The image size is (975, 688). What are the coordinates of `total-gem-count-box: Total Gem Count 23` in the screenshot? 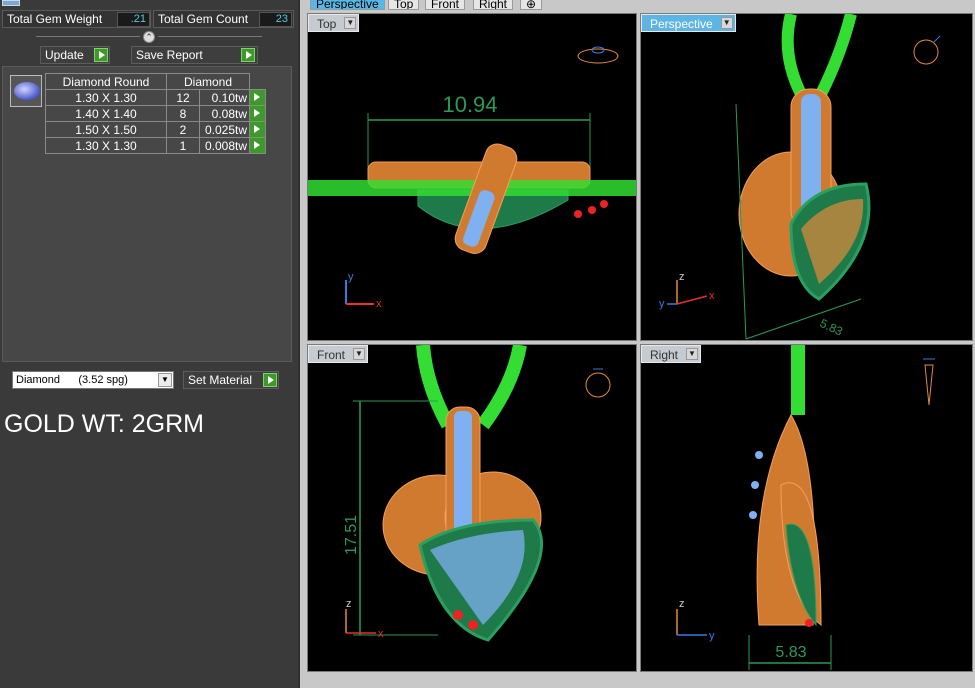 It's located at (223, 19).